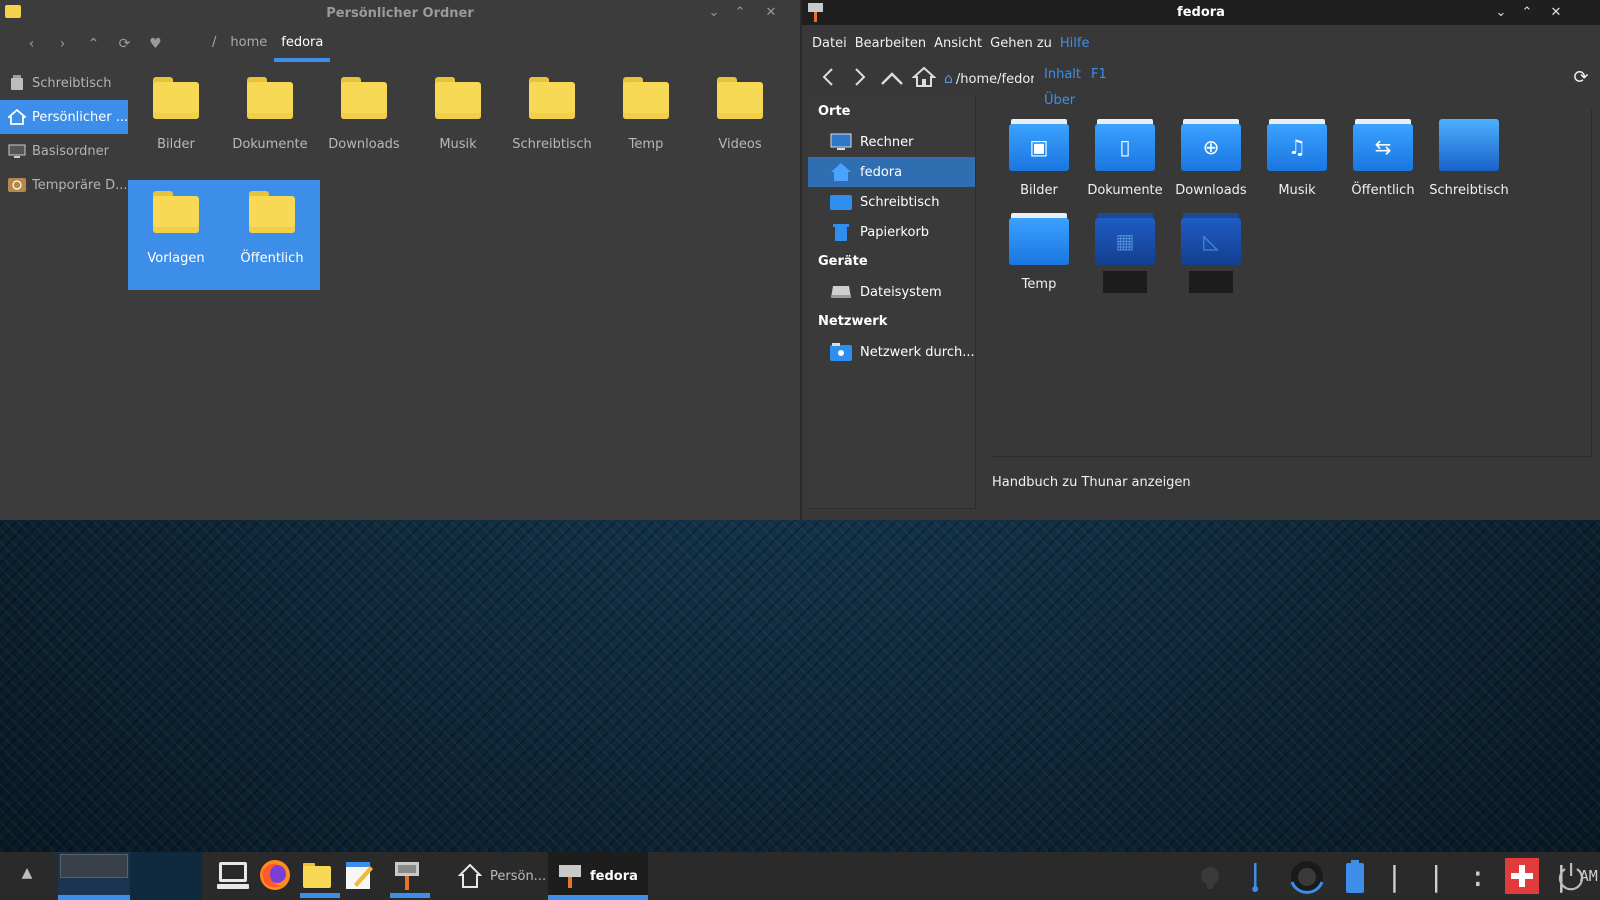 The height and width of the screenshot is (900, 1600). What do you see at coordinates (853, 321) in the screenshot?
I see `section-header-network: Netzwerk` at bounding box center [853, 321].